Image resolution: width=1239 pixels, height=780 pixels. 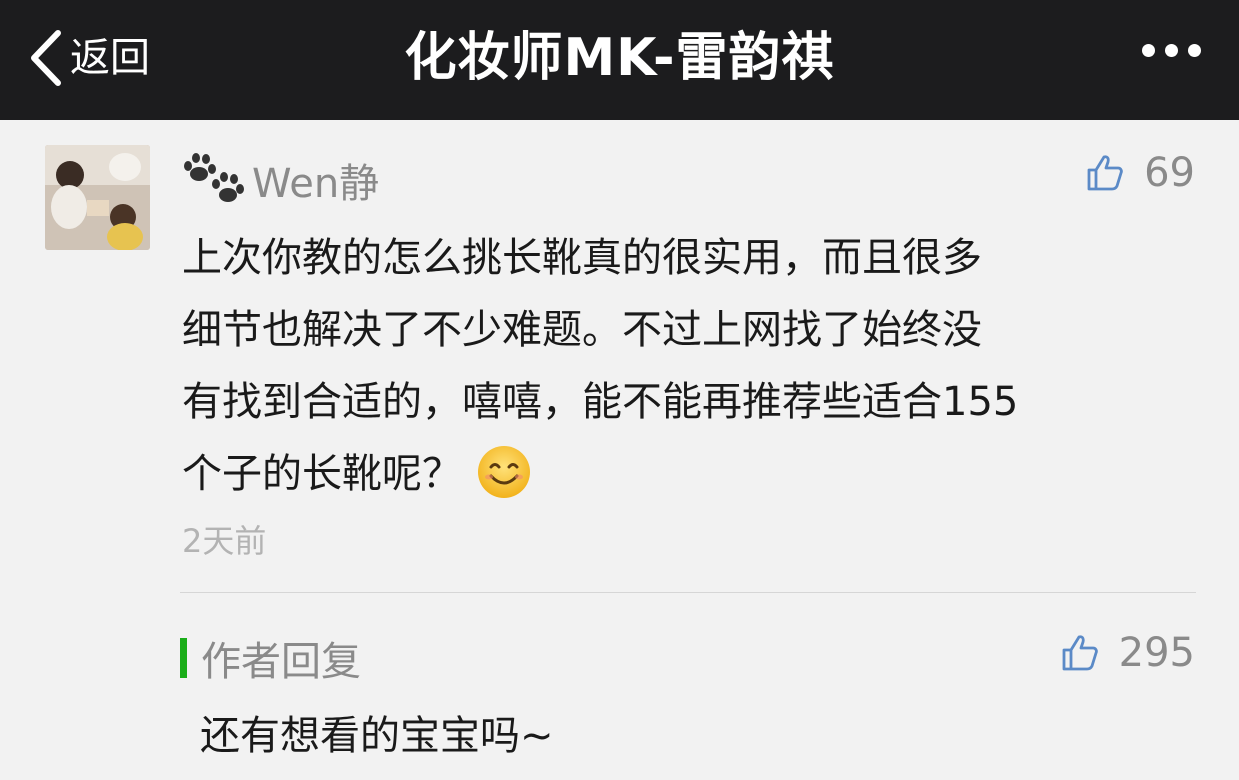 What do you see at coordinates (692, 474) in the screenshot?
I see `comment-line-last: 个子的长靴呢？` at bounding box center [692, 474].